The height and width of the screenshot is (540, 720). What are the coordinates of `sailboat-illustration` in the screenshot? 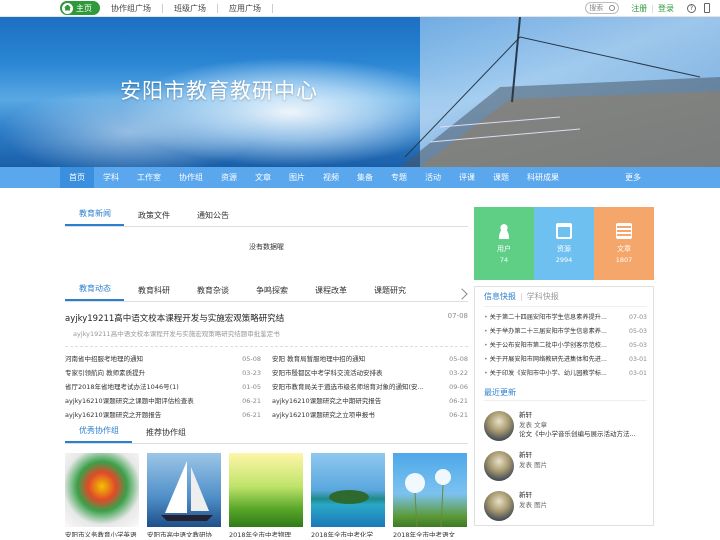 It's located at (560, 92).